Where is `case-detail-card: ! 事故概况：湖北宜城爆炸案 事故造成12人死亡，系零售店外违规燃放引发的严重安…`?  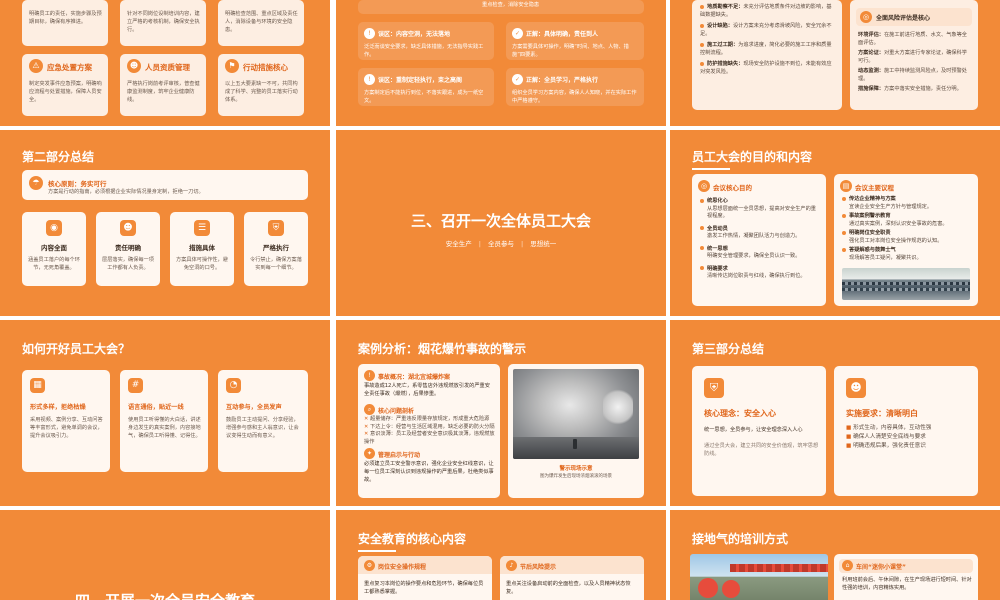 case-detail-card: ! 事故概况：湖北宜城爆炸案 事故造成12人死亡，系零售店外违规燃放引发的严重安… is located at coordinates (429, 431).